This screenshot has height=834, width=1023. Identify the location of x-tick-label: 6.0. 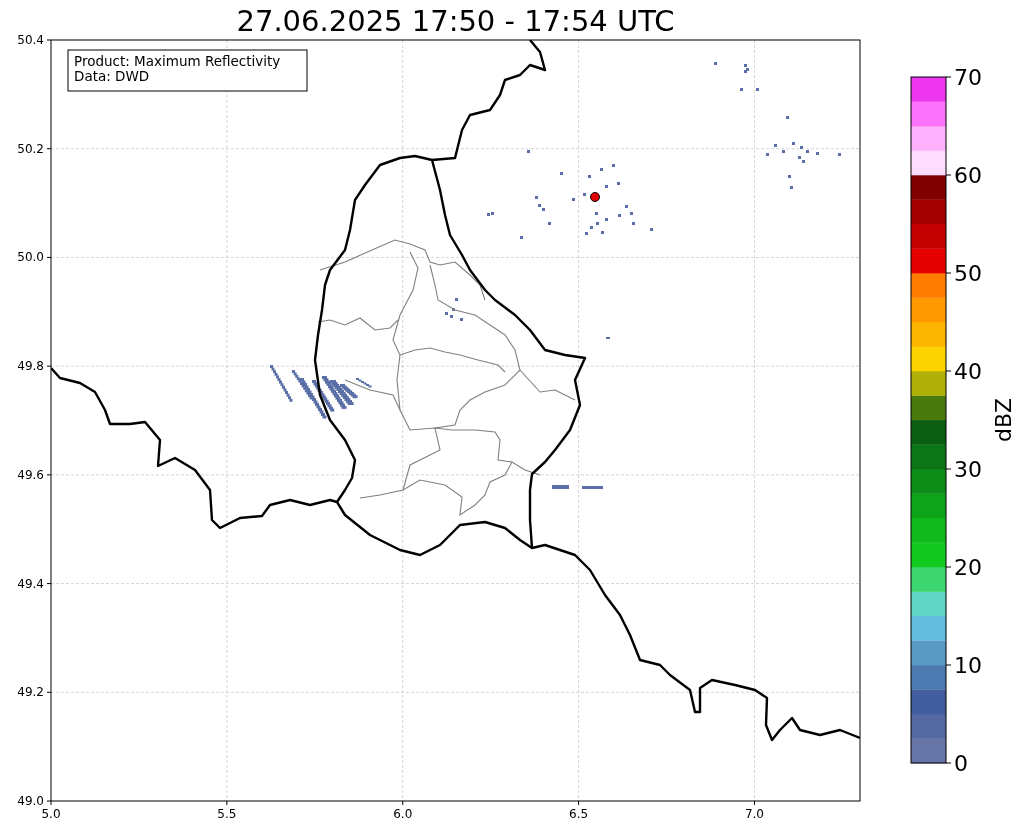
(403, 814).